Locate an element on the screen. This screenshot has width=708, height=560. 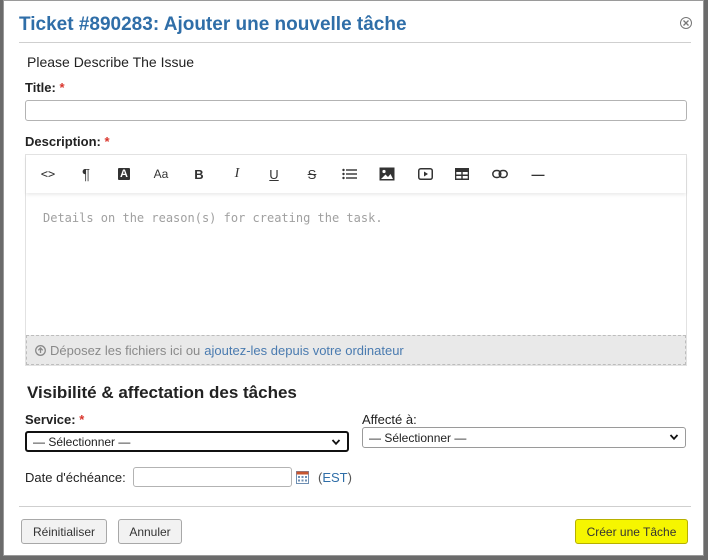
underline-icon: U is located at coordinates (274, 174).